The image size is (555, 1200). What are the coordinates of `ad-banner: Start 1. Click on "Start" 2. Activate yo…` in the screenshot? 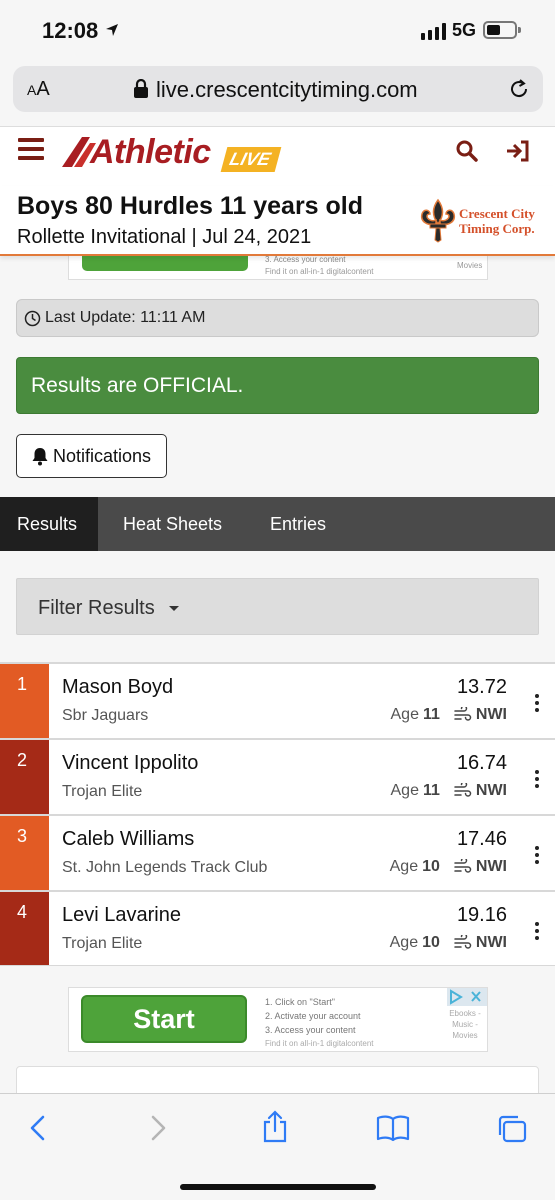 It's located at (278, 1019).